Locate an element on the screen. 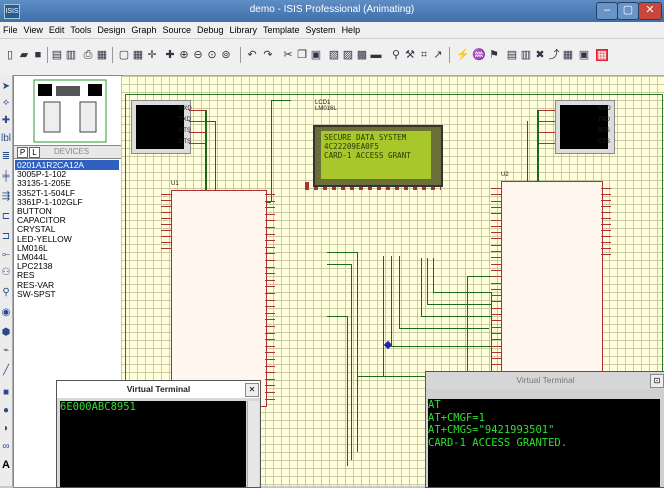 The height and width of the screenshot is (488, 664). open-folder-icon: ▰ is located at coordinates (24, 55).